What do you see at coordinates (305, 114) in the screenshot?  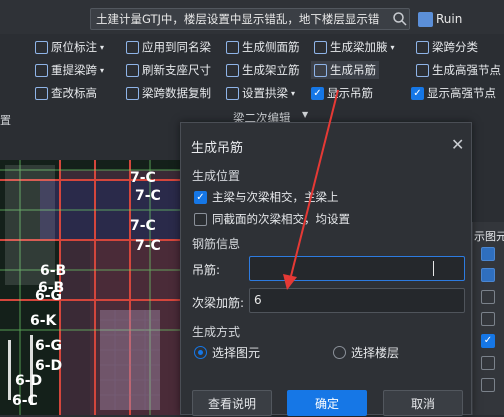 I see `chevron-down-icon: ▼` at bounding box center [305, 114].